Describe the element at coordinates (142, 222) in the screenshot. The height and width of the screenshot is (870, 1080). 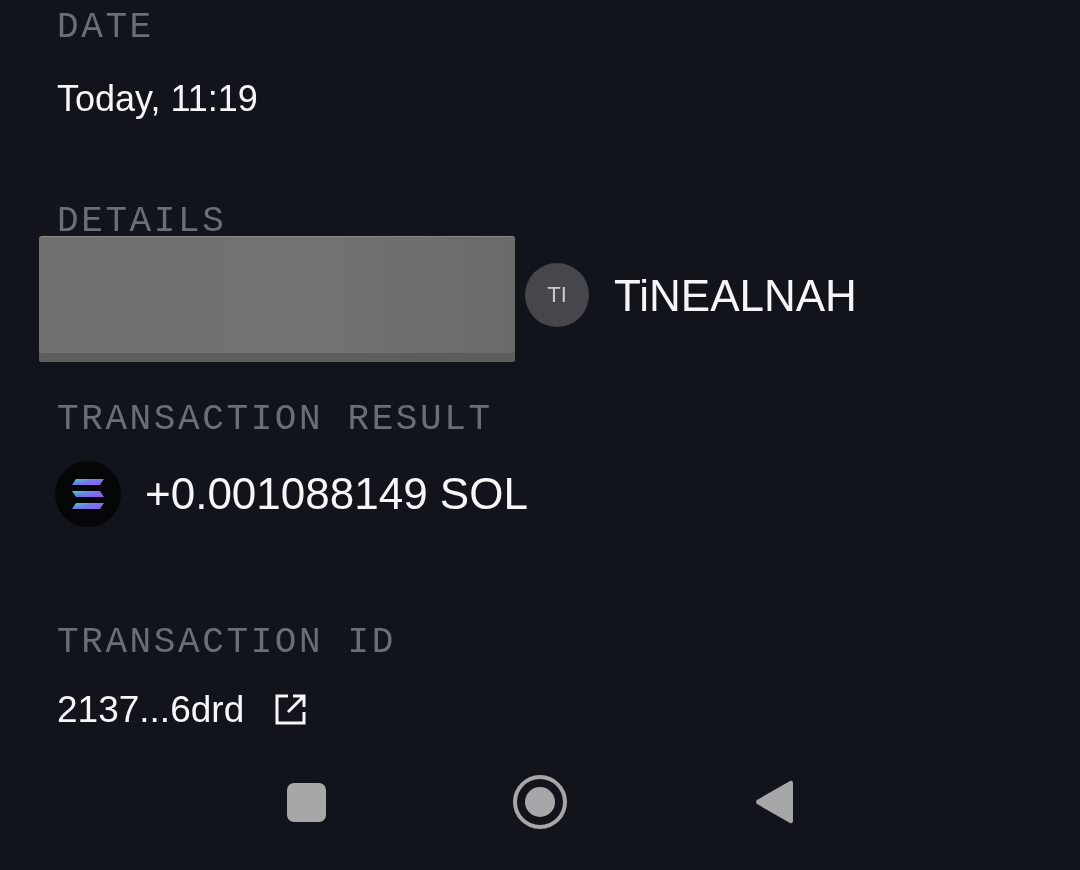
I see `section-label: DETAILS` at that location.